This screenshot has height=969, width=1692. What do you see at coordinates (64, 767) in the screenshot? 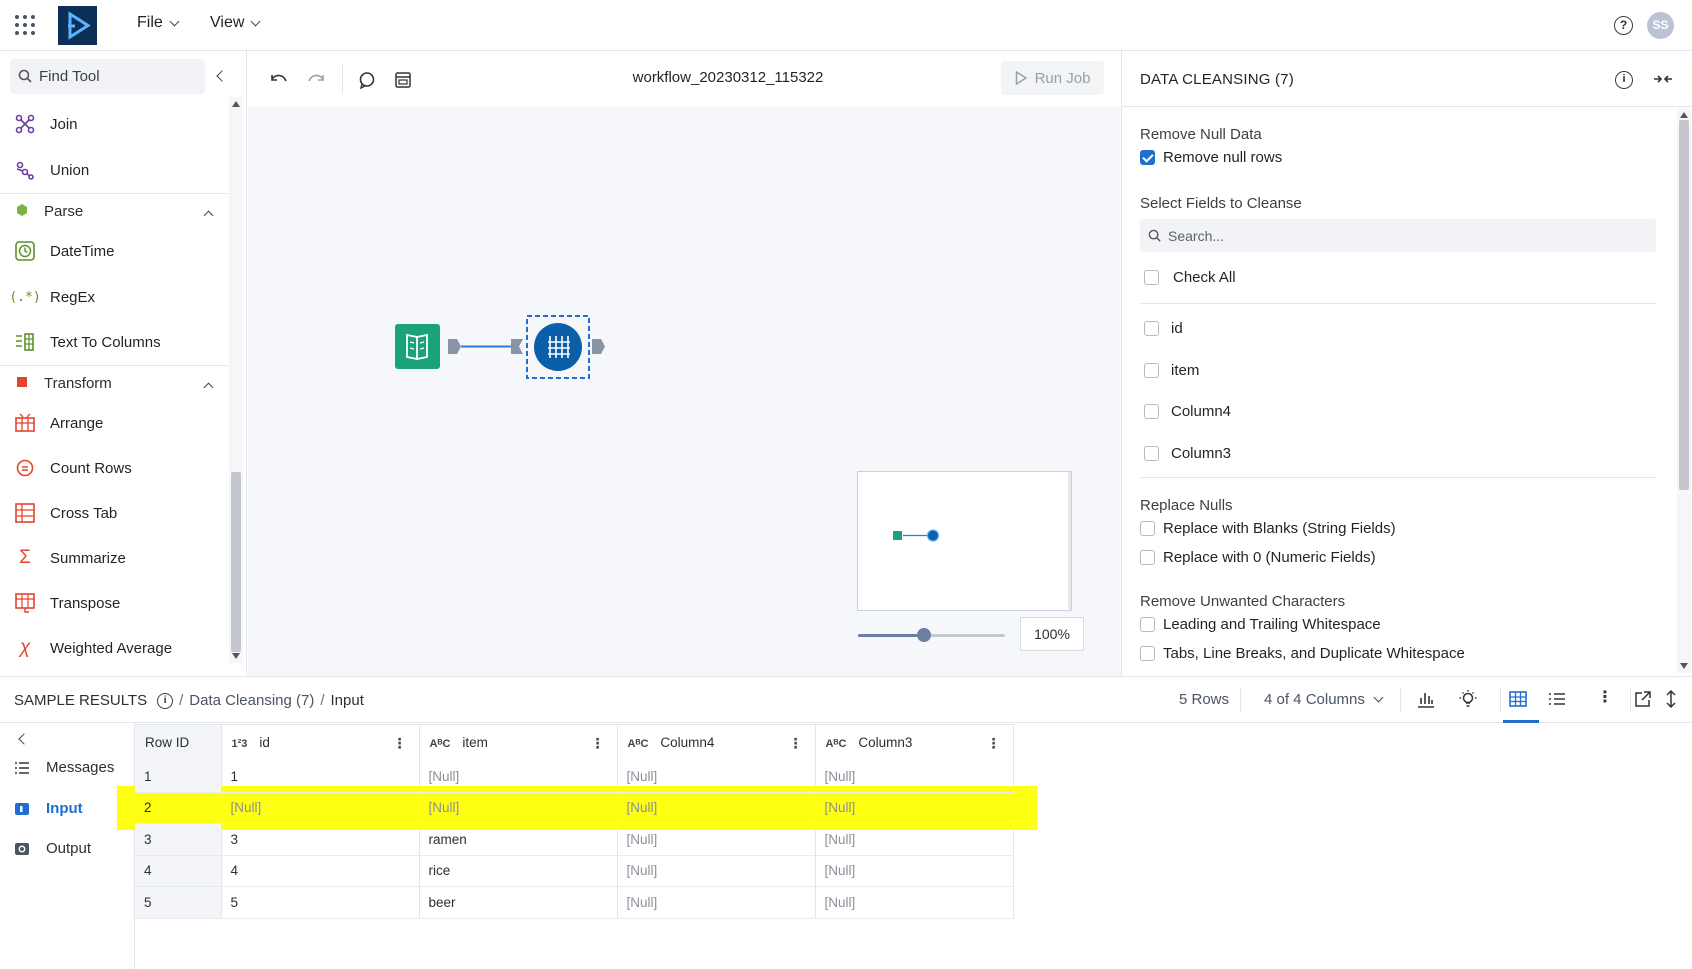
I see `nav-messages: Messages` at bounding box center [64, 767].